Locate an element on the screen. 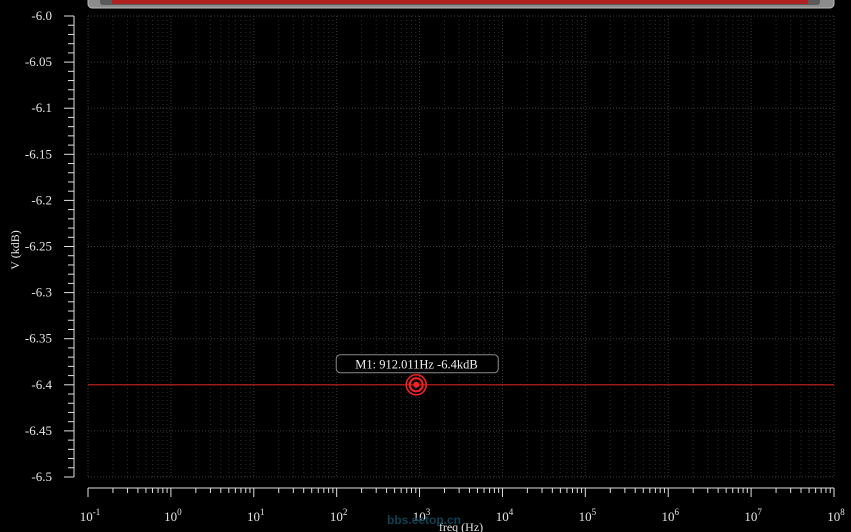  x-tick-label: 107 is located at coordinates (753, 515).